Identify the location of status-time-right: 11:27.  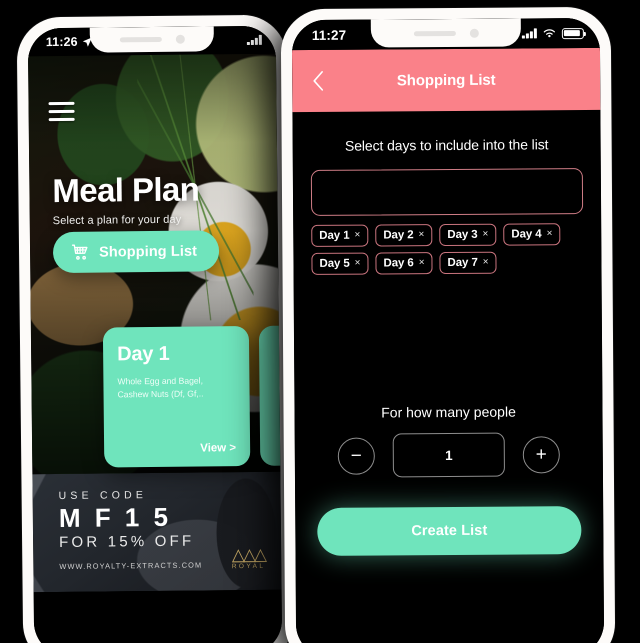
(329, 35).